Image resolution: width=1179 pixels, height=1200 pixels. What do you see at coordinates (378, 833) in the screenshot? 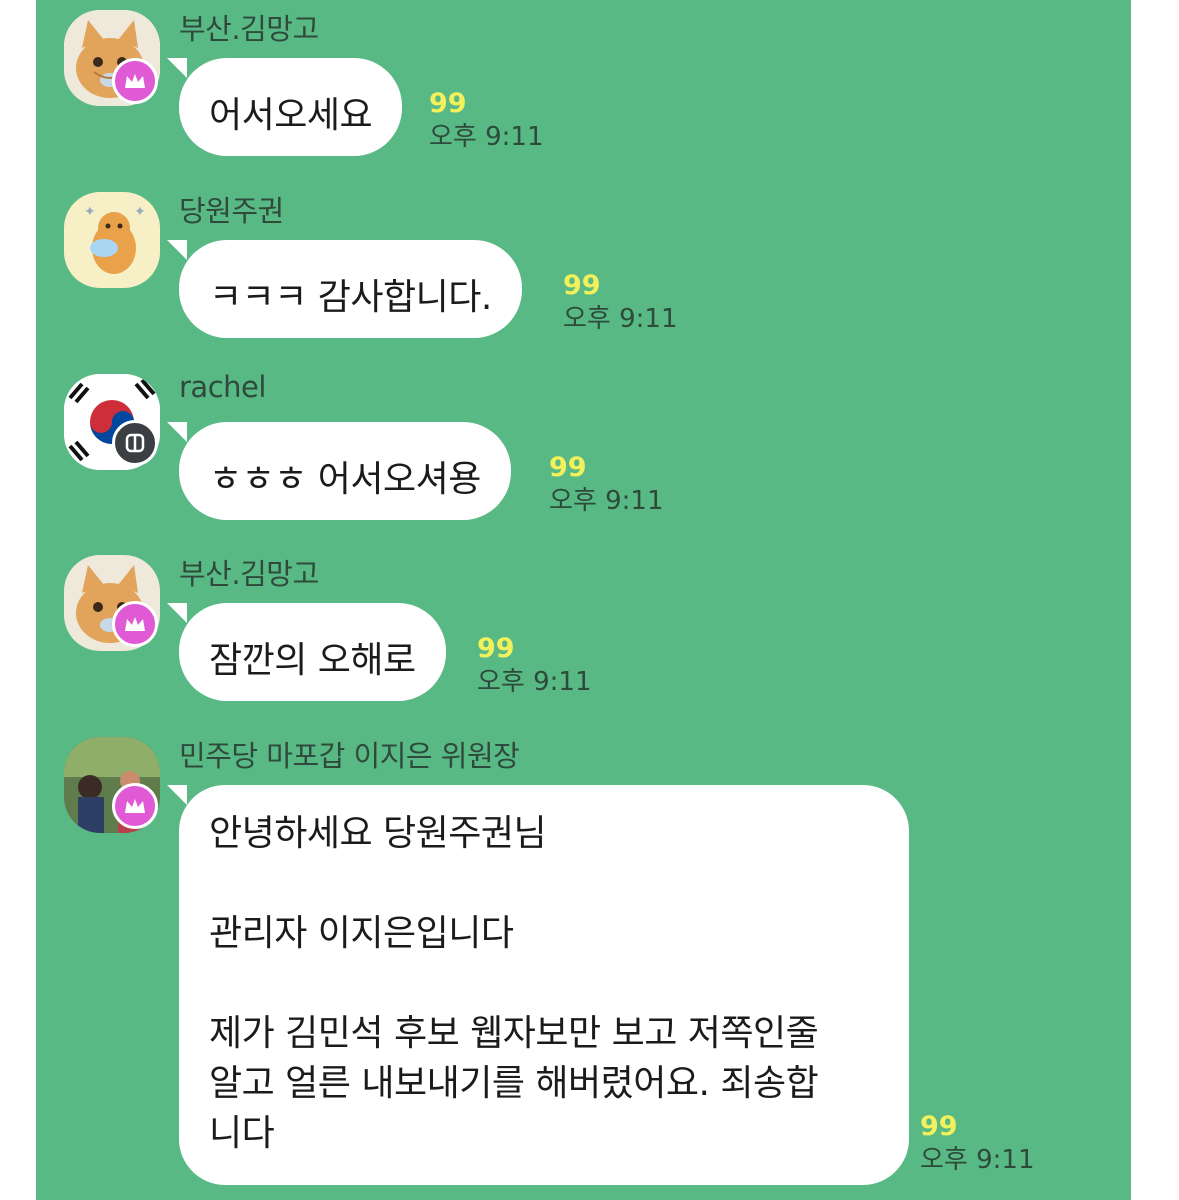
I see `message-line: 안녕하세요 당원주권님` at bounding box center [378, 833].